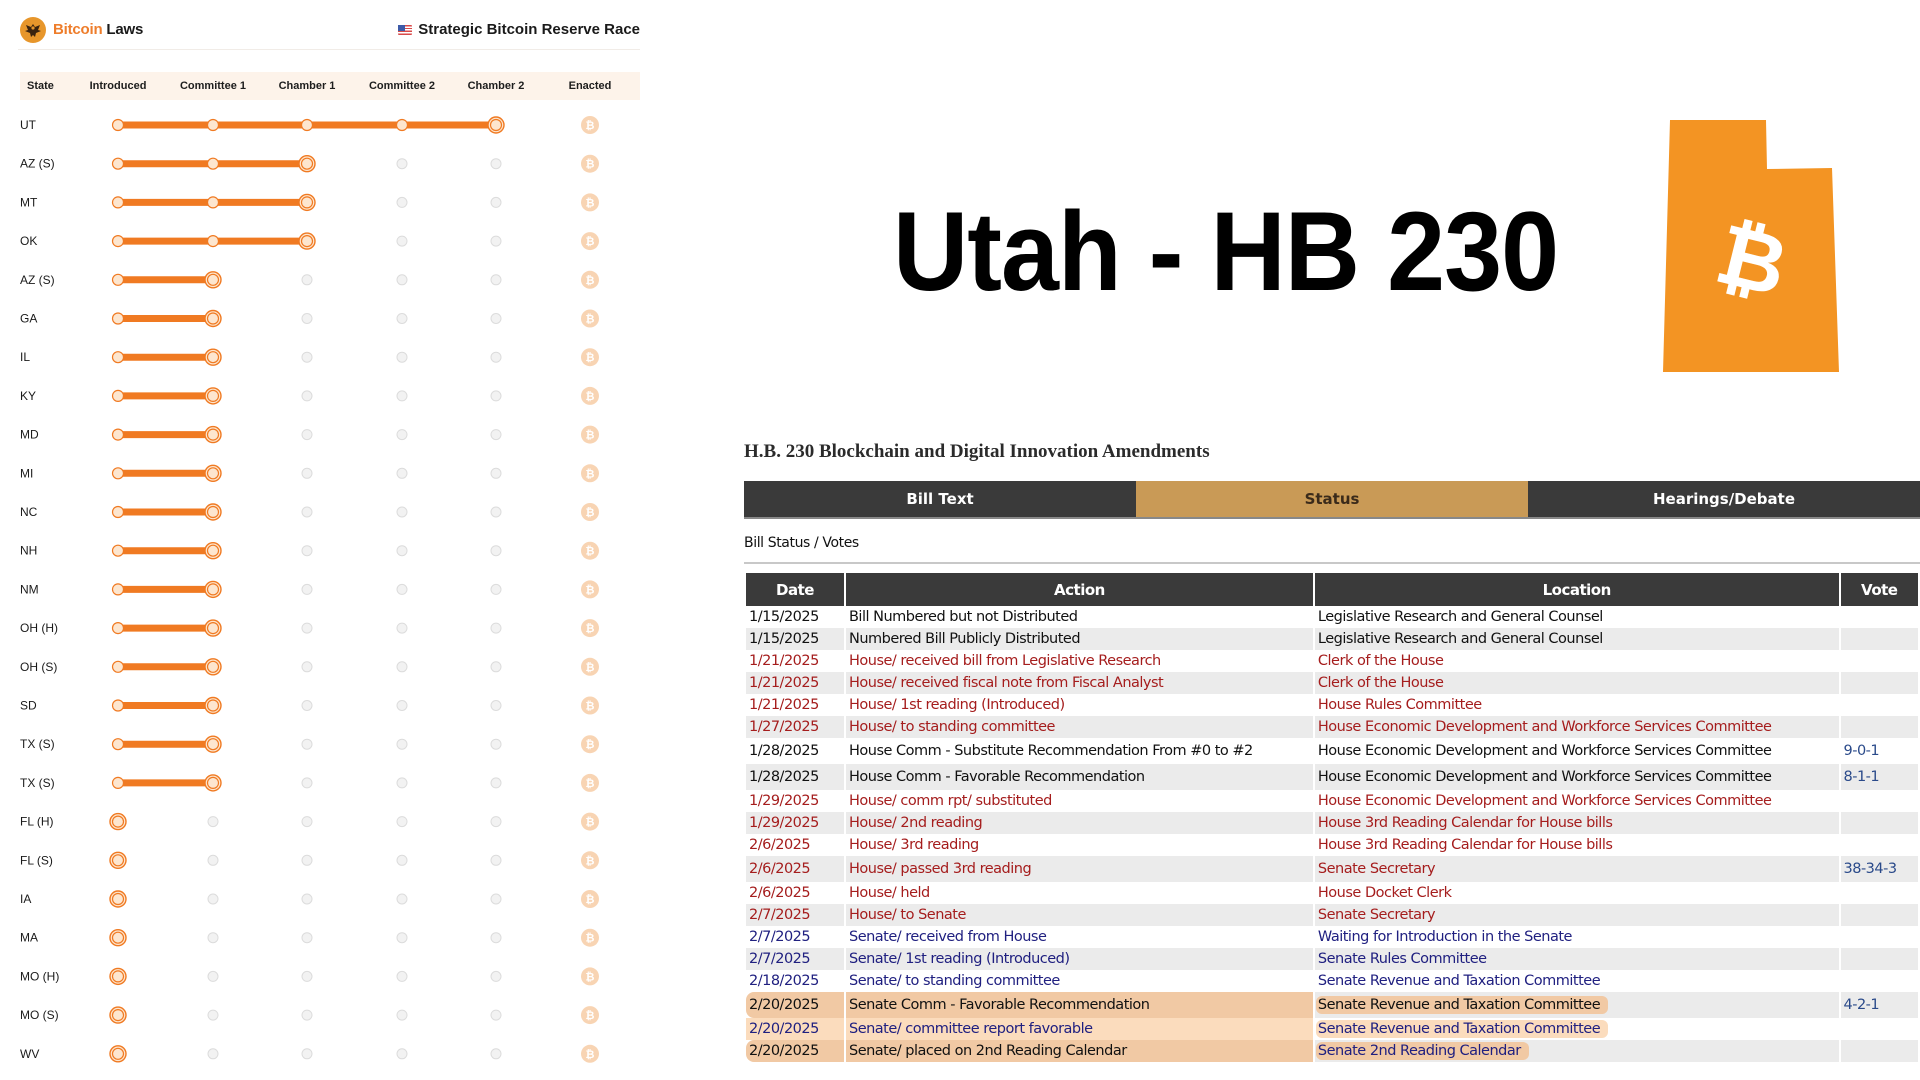 The width and height of the screenshot is (1920, 1080). I want to click on cell-vote: 8-1-1, so click(1879, 777).